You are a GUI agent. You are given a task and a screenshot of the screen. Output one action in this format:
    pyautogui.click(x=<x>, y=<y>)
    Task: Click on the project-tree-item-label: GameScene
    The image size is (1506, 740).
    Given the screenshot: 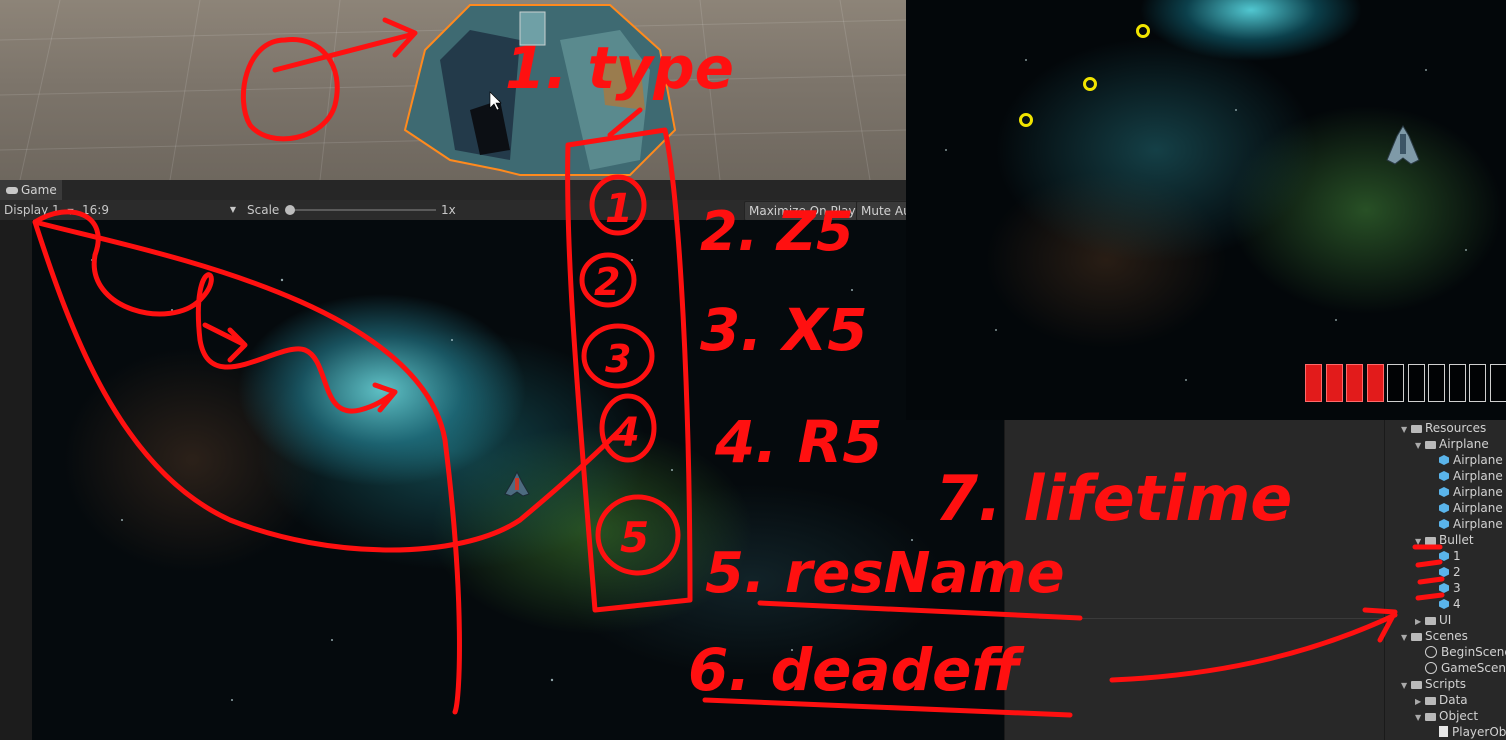 What is the action you would take?
    pyautogui.click(x=1473, y=668)
    